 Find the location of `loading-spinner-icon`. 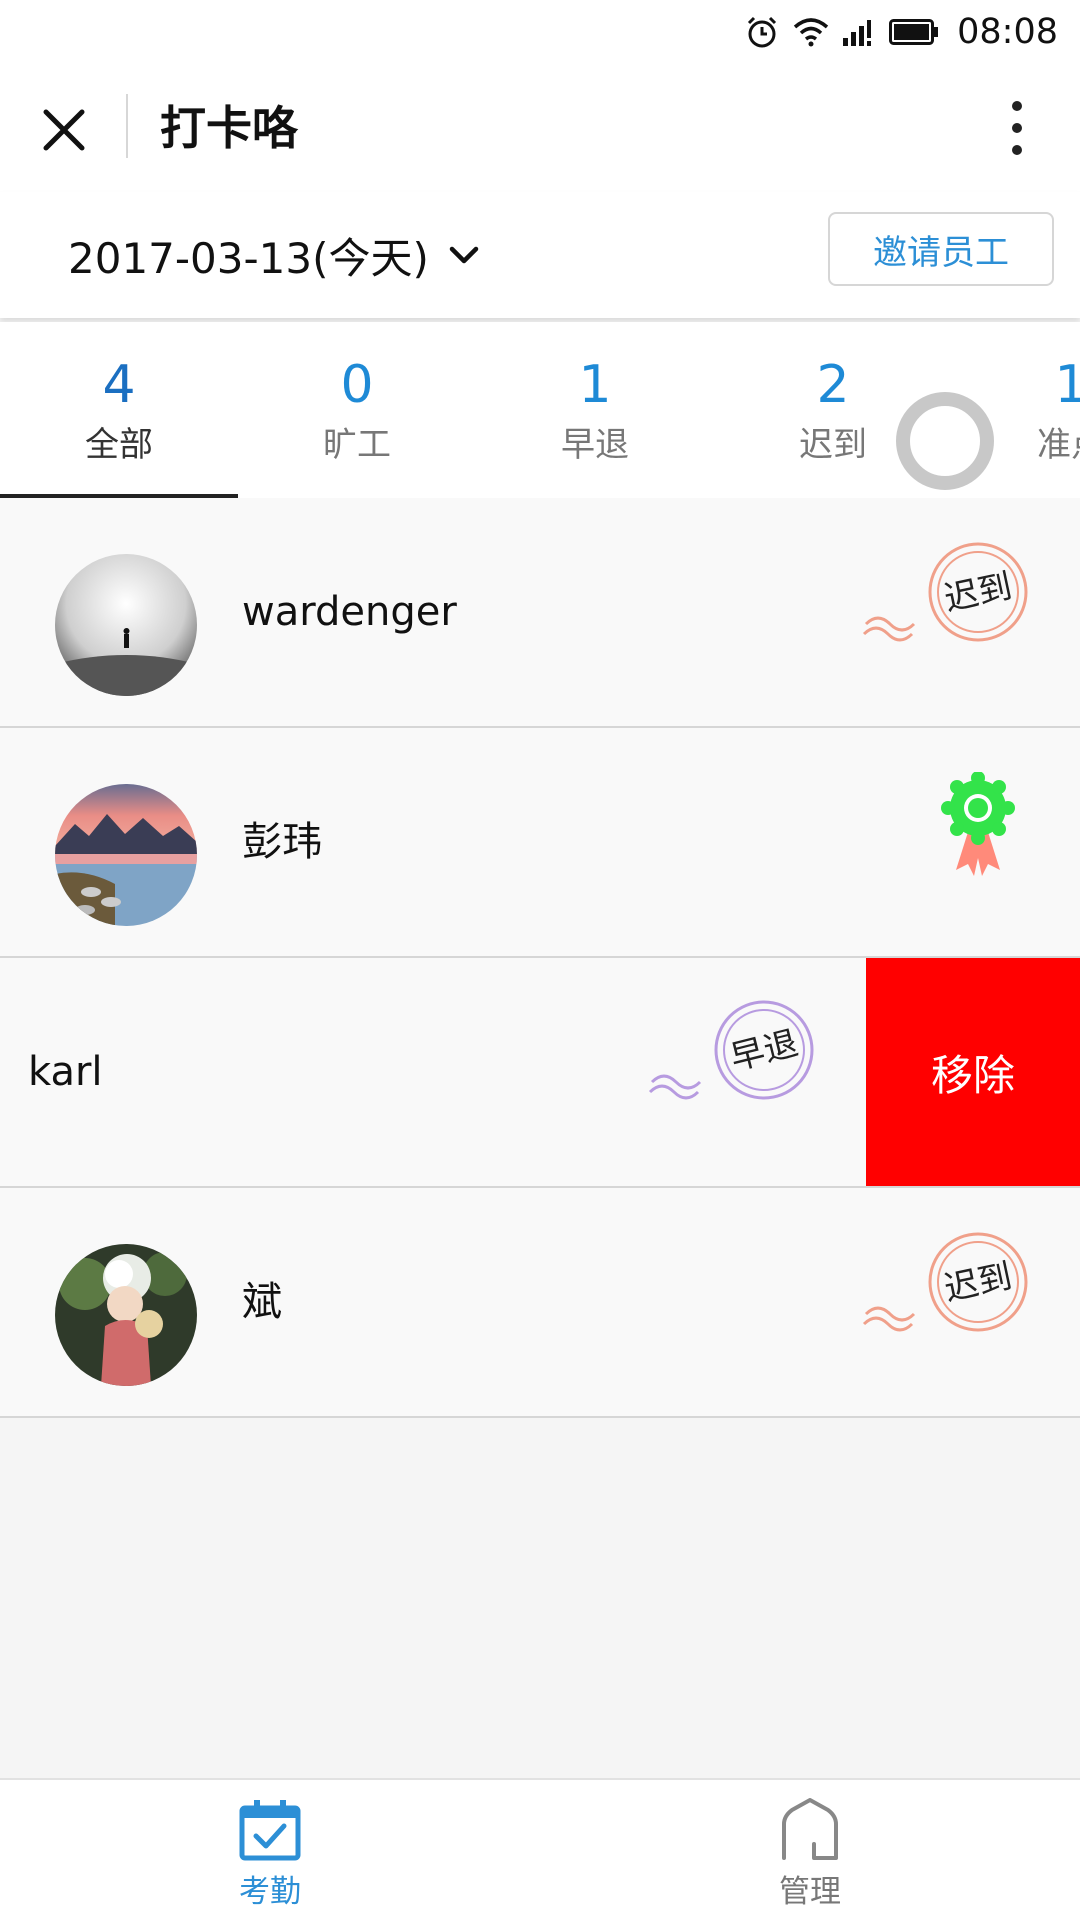

loading-spinner-icon is located at coordinates (945, 441).